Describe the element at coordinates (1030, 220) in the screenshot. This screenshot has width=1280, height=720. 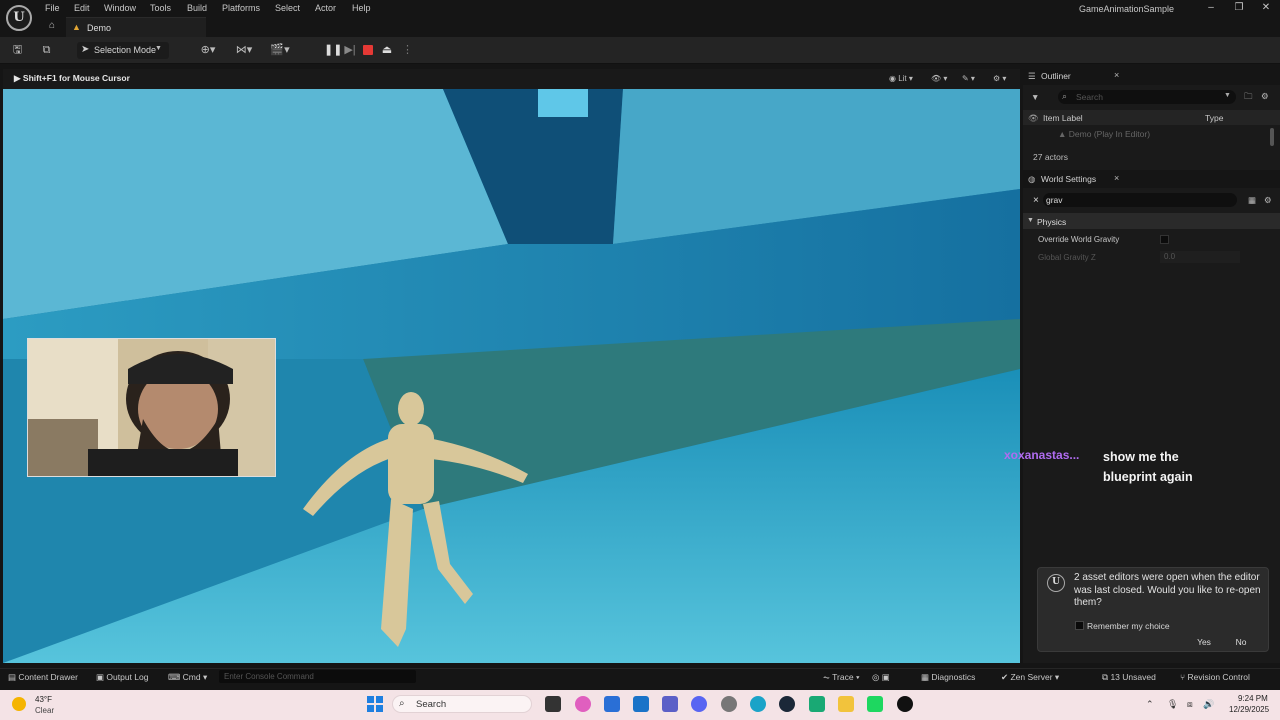
I see `expand-arrow-icon: ▼` at that location.